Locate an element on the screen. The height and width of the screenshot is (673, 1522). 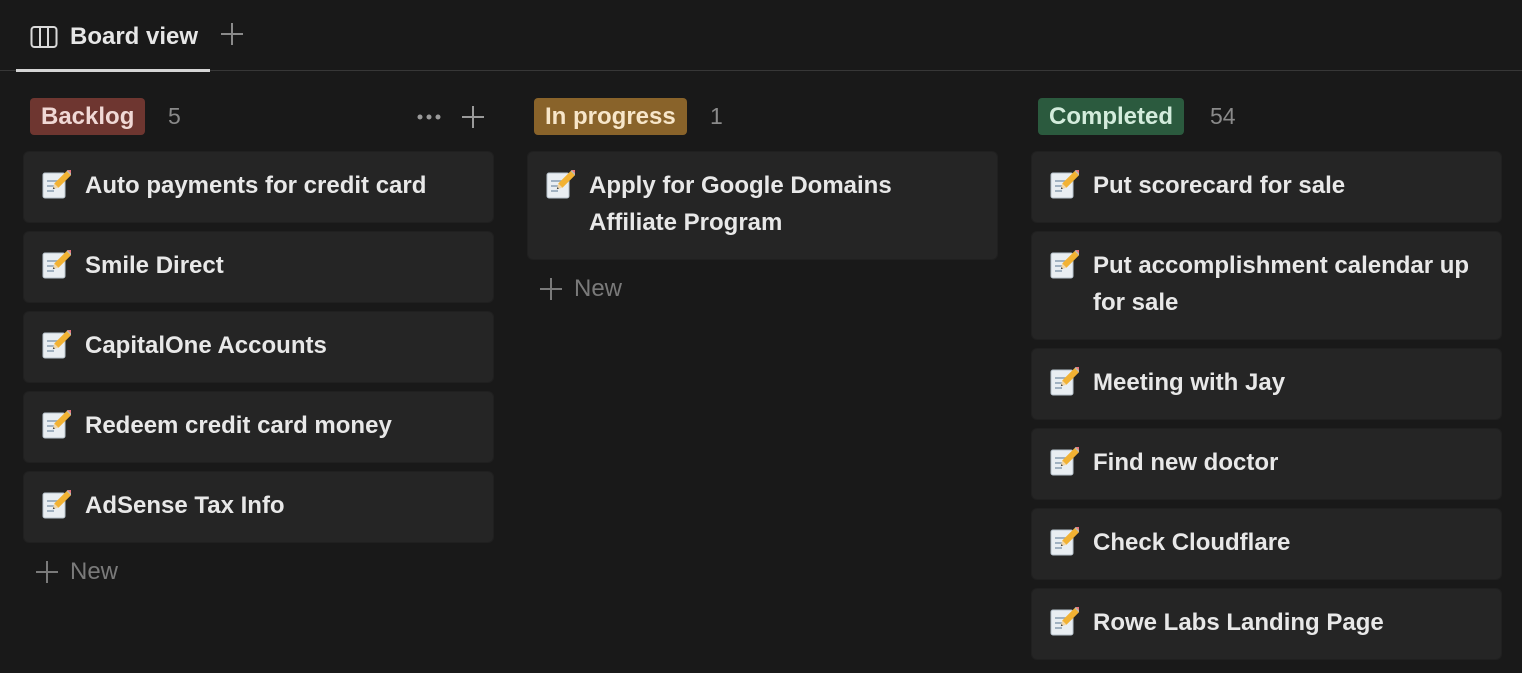
board-card: Auto payments for credit card is located at coordinates (258, 187).